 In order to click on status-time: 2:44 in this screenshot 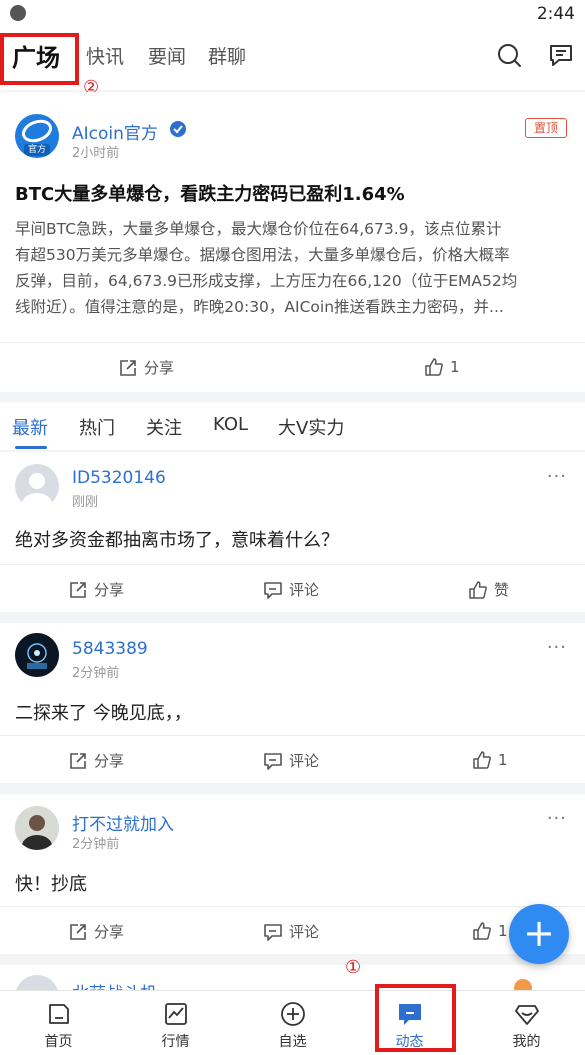, I will do `click(555, 14)`.